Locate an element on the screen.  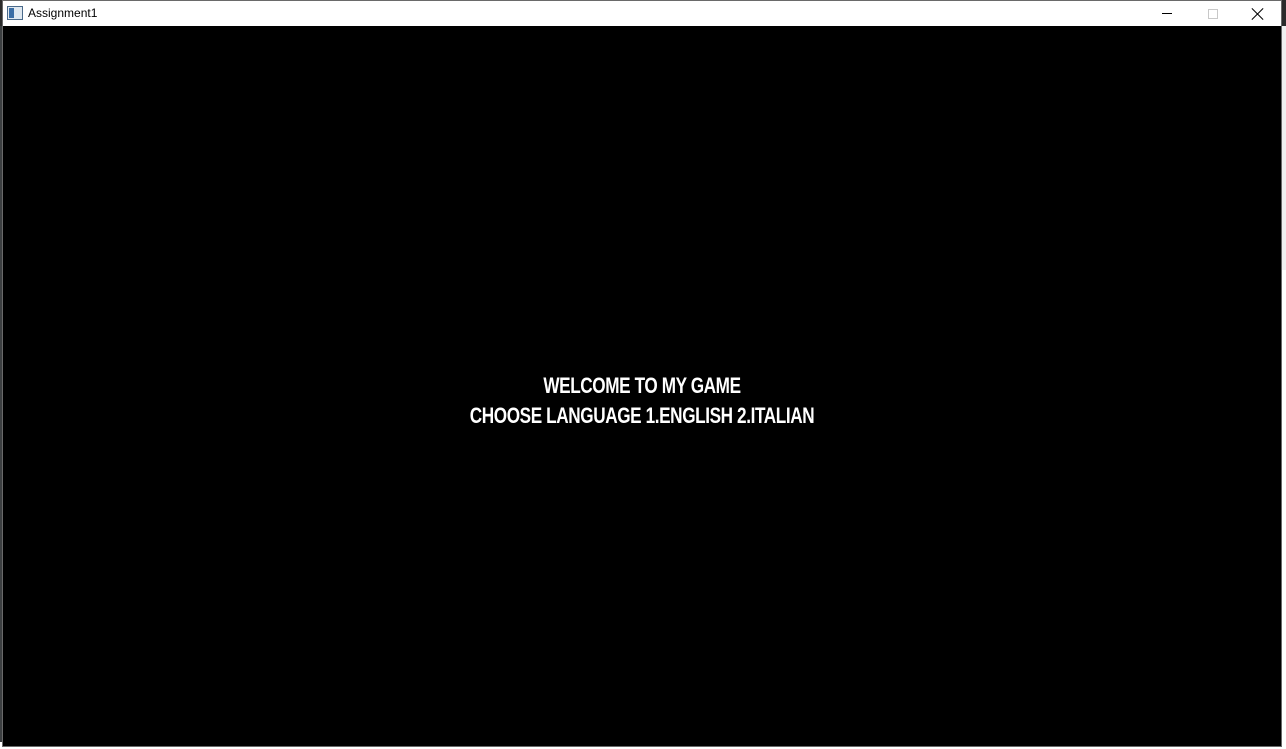
minimize-button is located at coordinates (1167, 13).